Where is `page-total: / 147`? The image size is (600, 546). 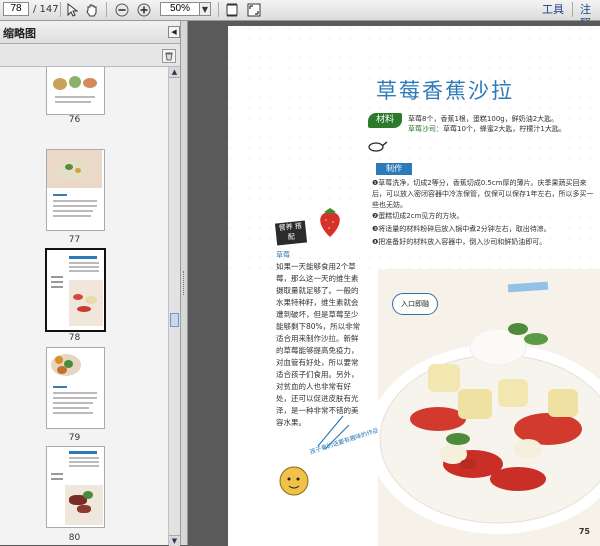
page-total: / 147 is located at coordinates (46, 9).